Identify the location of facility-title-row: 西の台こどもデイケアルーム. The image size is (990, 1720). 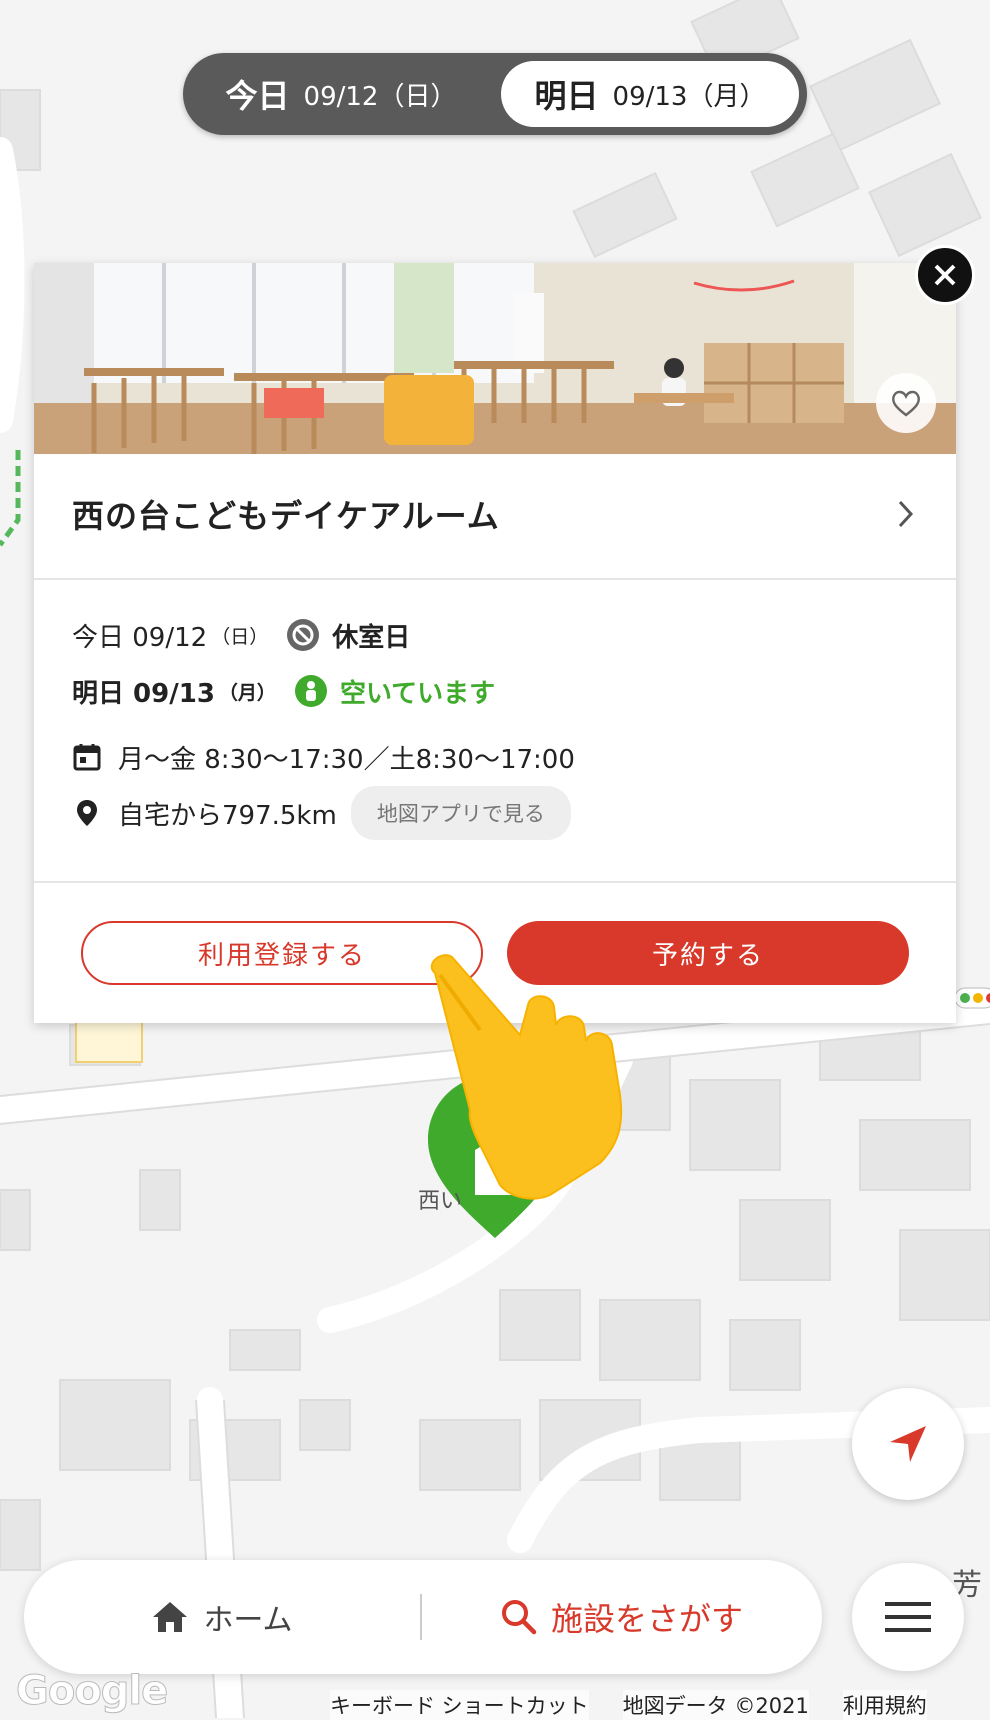
(495, 517).